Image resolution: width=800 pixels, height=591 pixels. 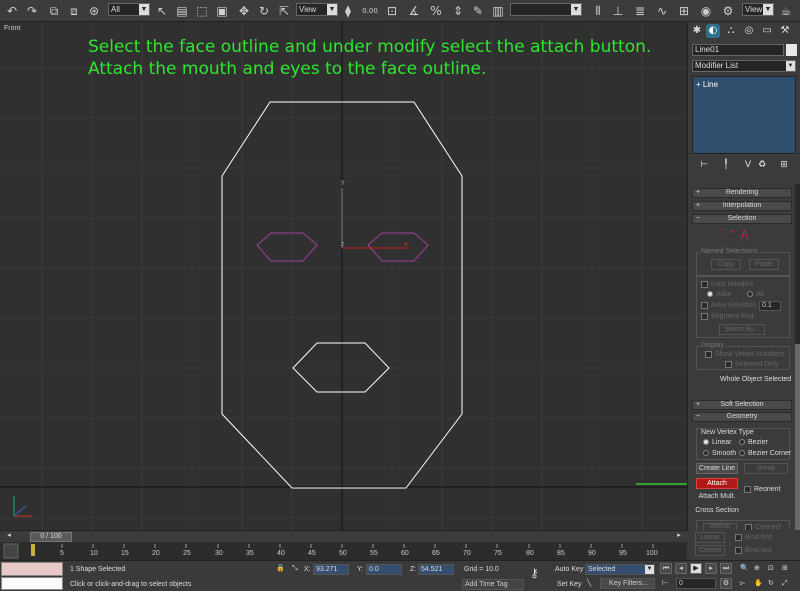 I want to click on unlink-icon: ⧈, so click(x=74, y=11).